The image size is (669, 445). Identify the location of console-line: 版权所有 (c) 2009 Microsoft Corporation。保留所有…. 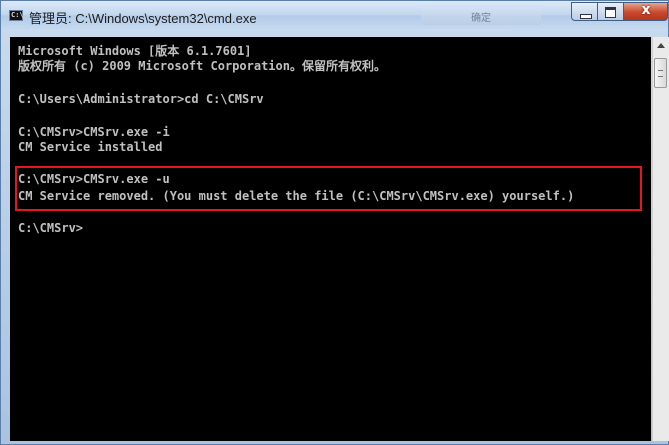
(202, 66).